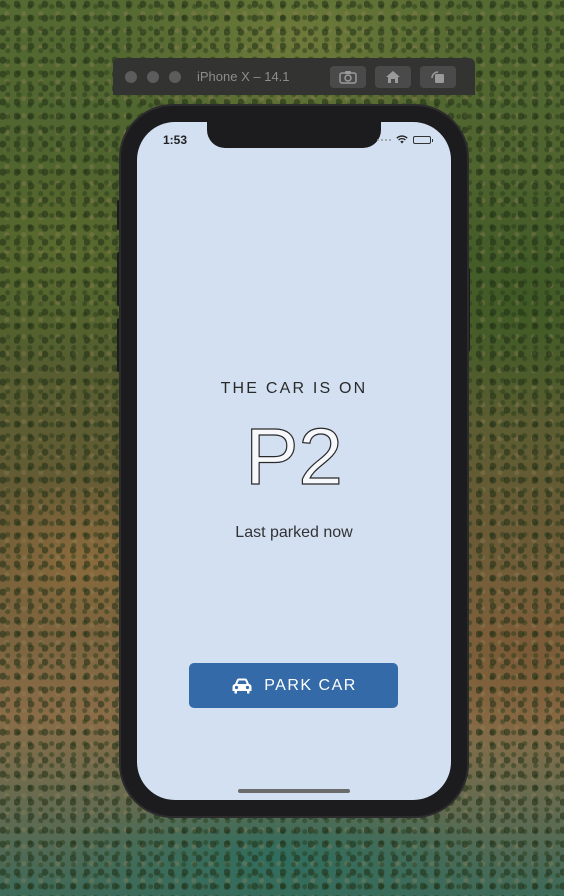 This screenshot has width=564, height=896. What do you see at coordinates (175, 76) in the screenshot?
I see `zoom-window-button` at bounding box center [175, 76].